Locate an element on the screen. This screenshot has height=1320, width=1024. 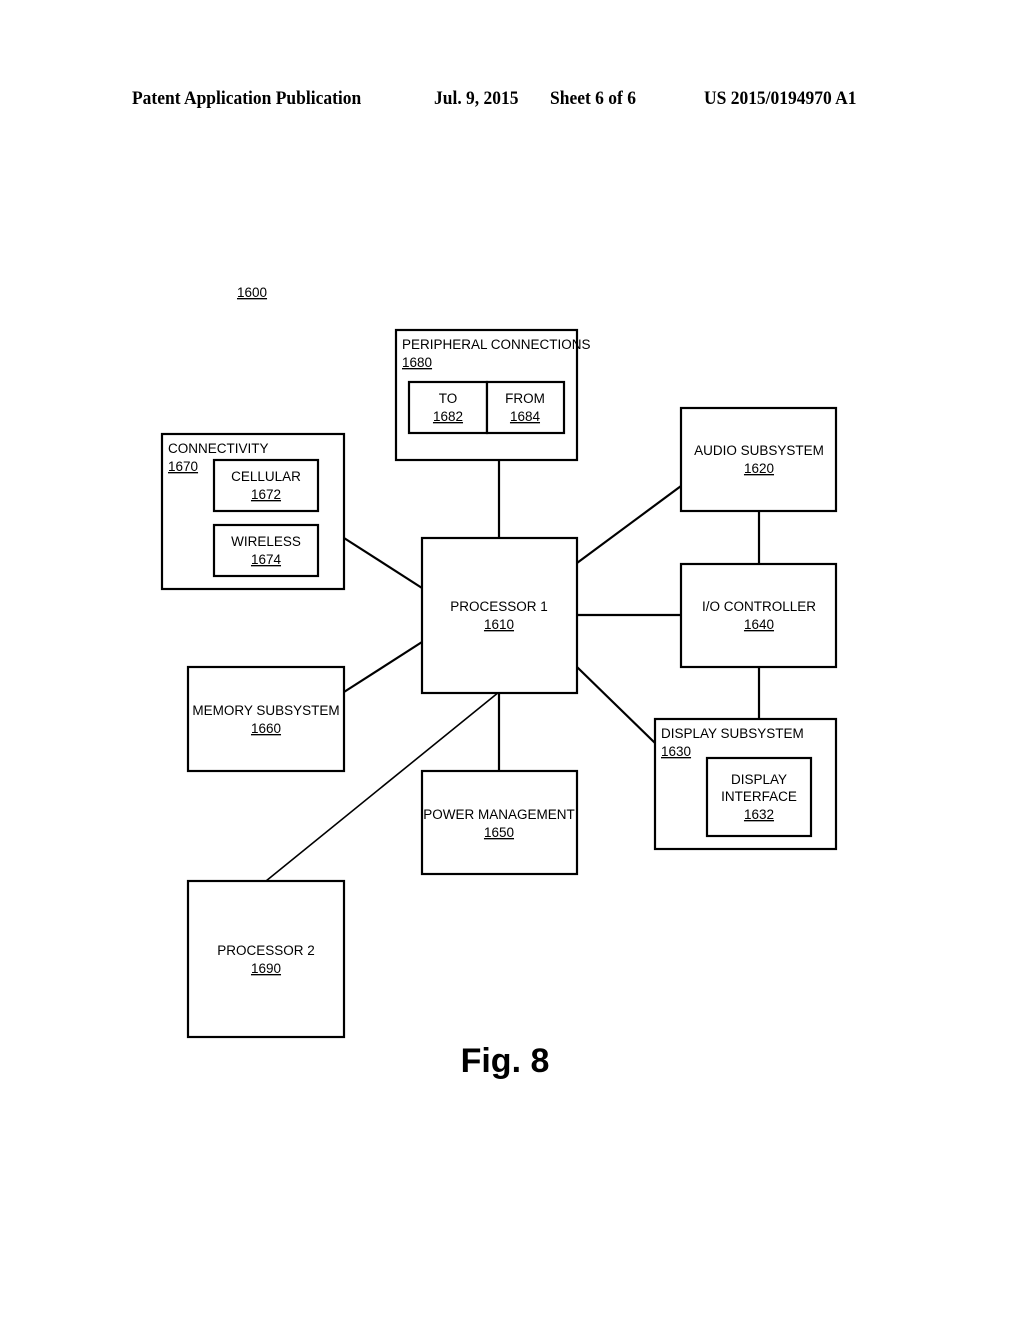
memory-ref: 1660 is located at coordinates (266, 728).